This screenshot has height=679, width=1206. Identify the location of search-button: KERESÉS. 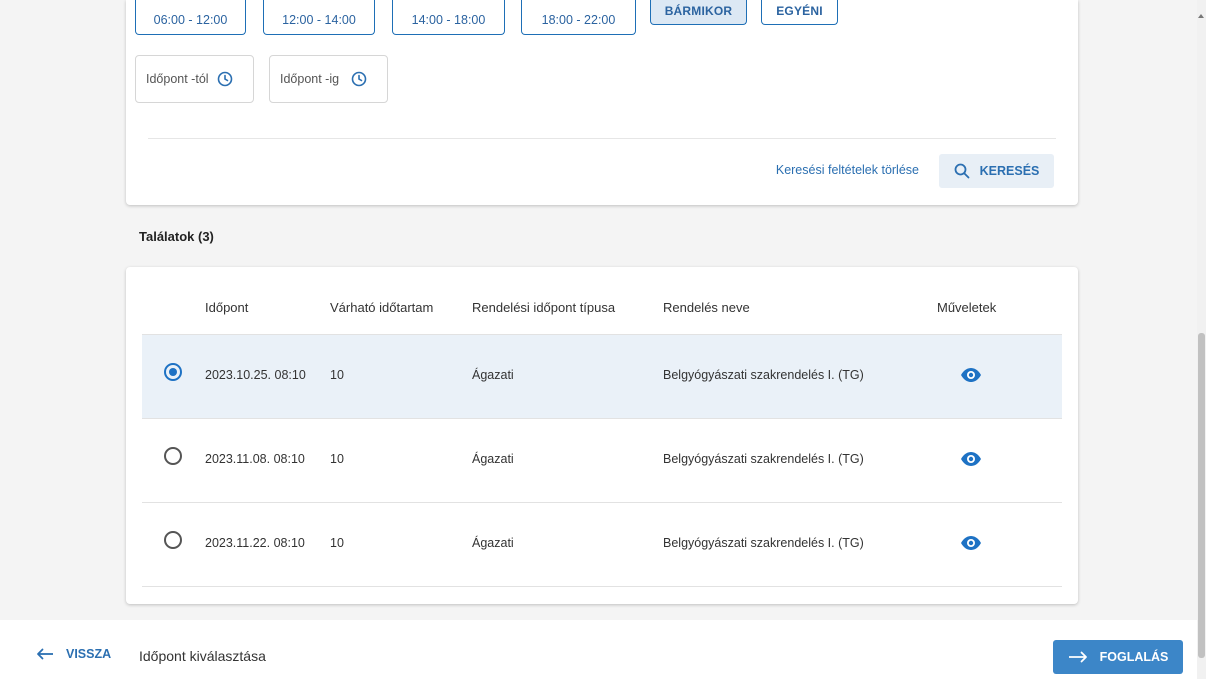
(996, 171).